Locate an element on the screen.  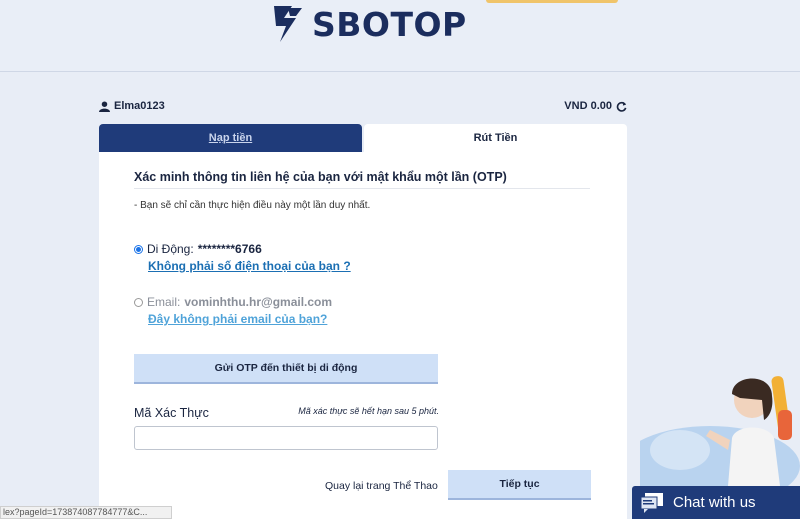
promo-illustration is located at coordinates (720, 431).